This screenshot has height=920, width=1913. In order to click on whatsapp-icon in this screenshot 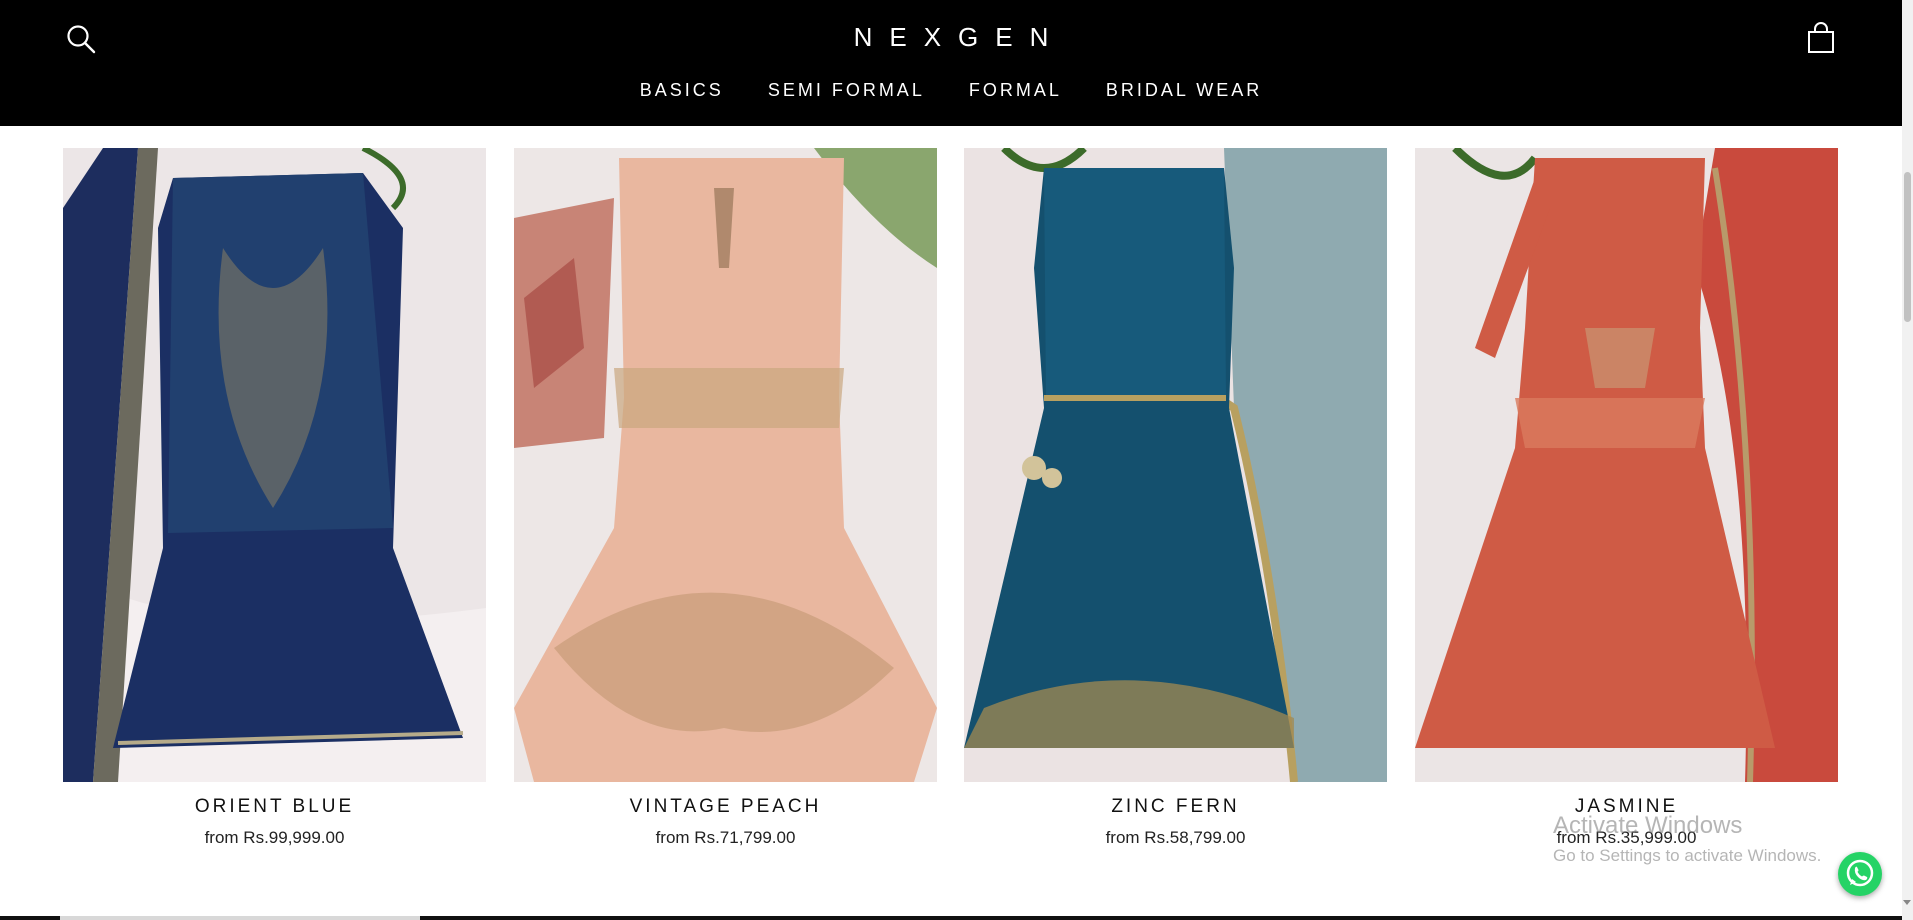, I will do `click(1860, 873)`.